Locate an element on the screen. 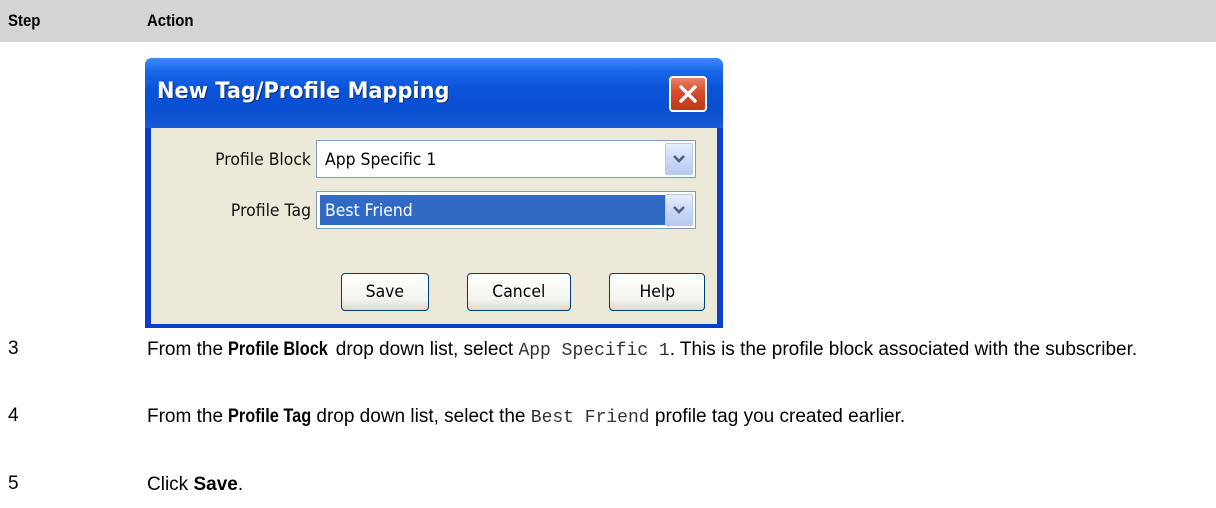 Image resolution: width=1216 pixels, height=508 pixels. profile-block-dropdown-button is located at coordinates (679, 159).